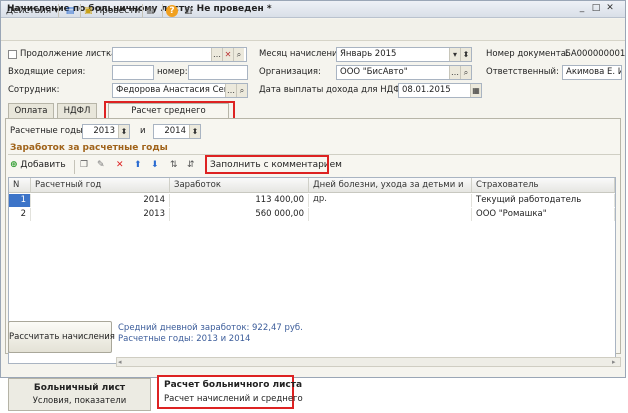 Image resolution: width=628 pixels, height=413 pixels. What do you see at coordinates (100, 214) in the screenshot?
I see `cell-year: 2013` at bounding box center [100, 214].